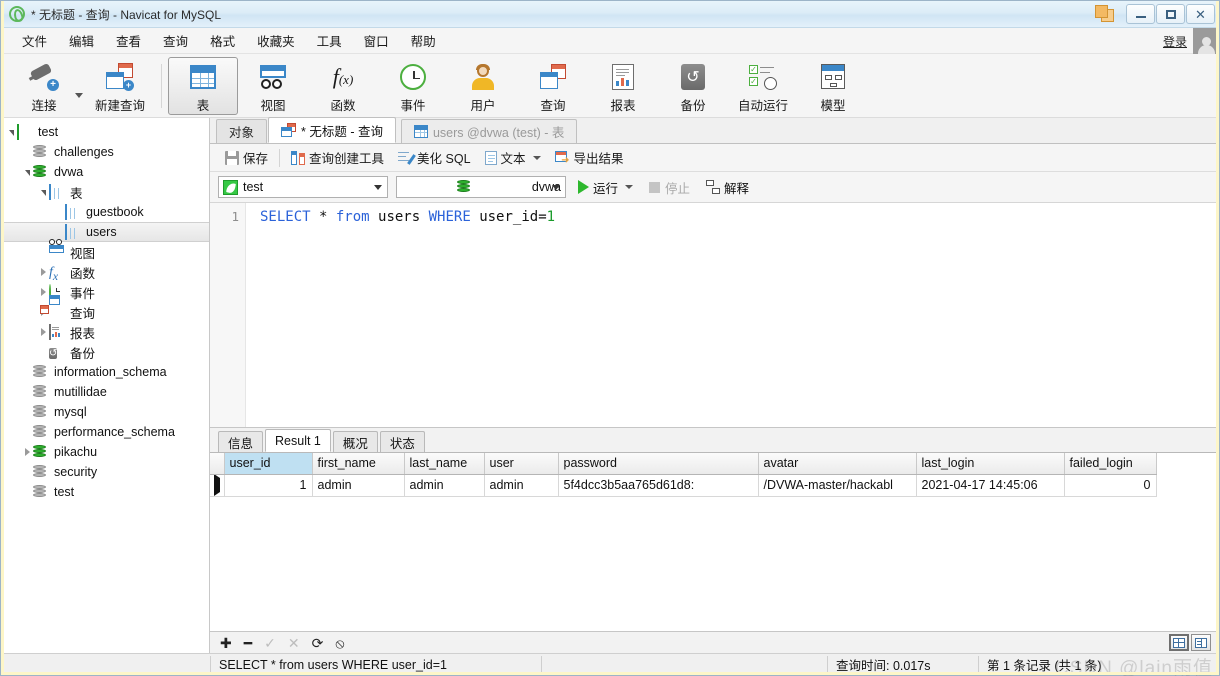 This screenshot has width=1220, height=676. Describe the element at coordinates (105, 212) in the screenshot. I see `sidebar-item-guestbook: guestbook` at that location.